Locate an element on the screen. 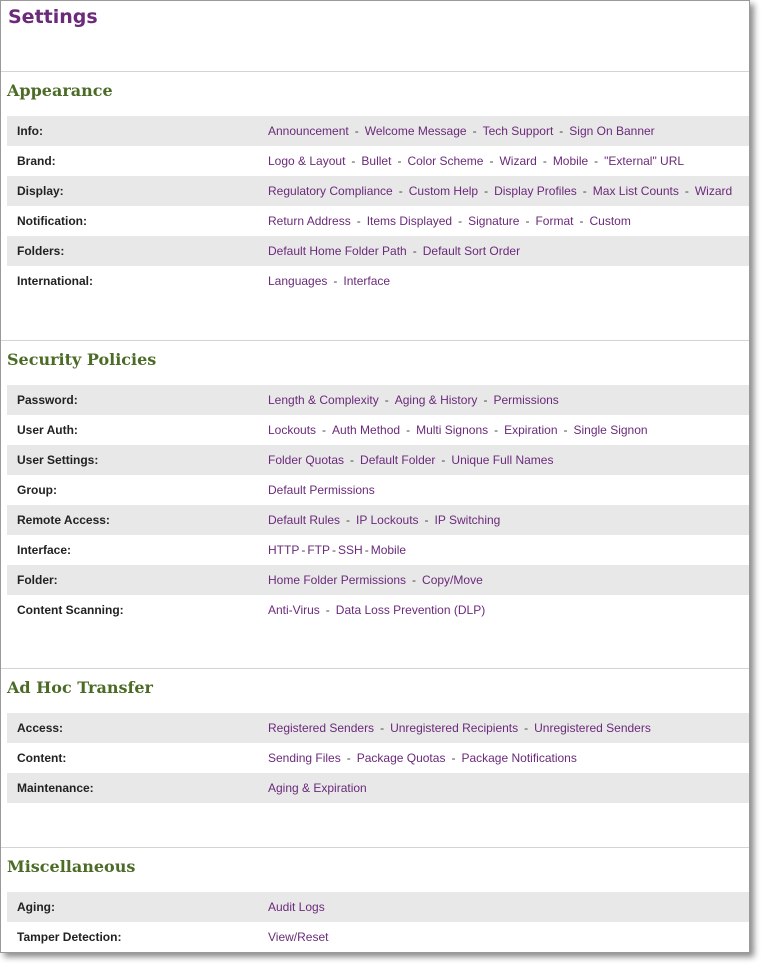 Image resolution: width=764 pixels, height=967 pixels. link-ip-switching: IP Switching is located at coordinates (468, 520).